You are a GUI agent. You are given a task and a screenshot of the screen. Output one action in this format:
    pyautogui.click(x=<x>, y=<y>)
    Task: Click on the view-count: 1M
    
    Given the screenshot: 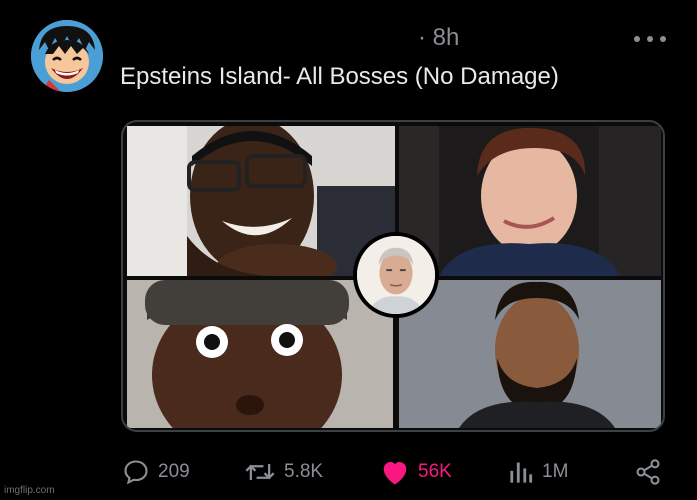 What is the action you would take?
    pyautogui.click(x=555, y=471)
    